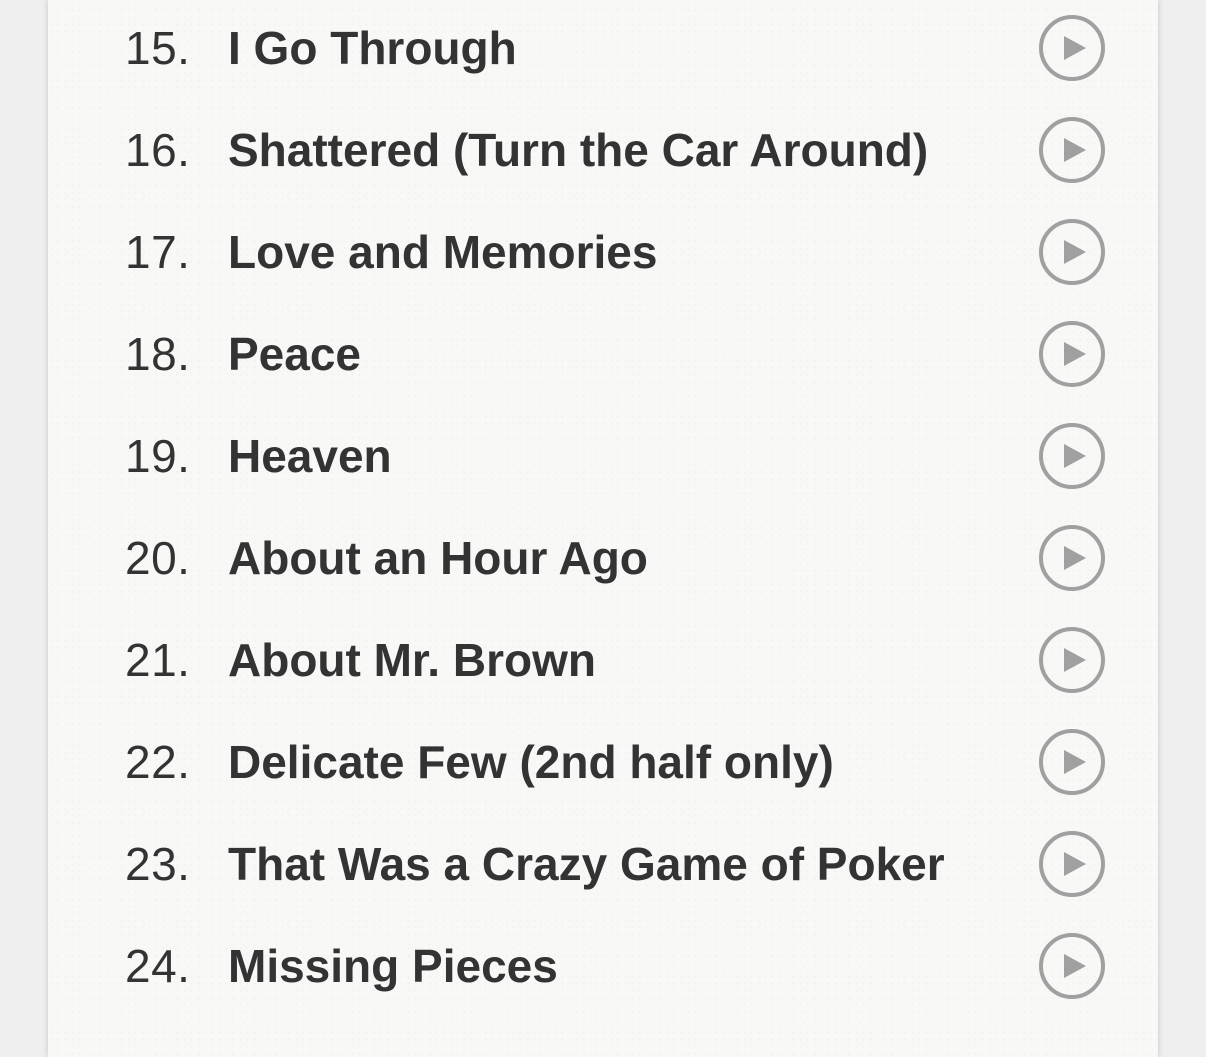 This screenshot has width=1206, height=1057. I want to click on track-row: 24. Missing Pieces, so click(603, 966).